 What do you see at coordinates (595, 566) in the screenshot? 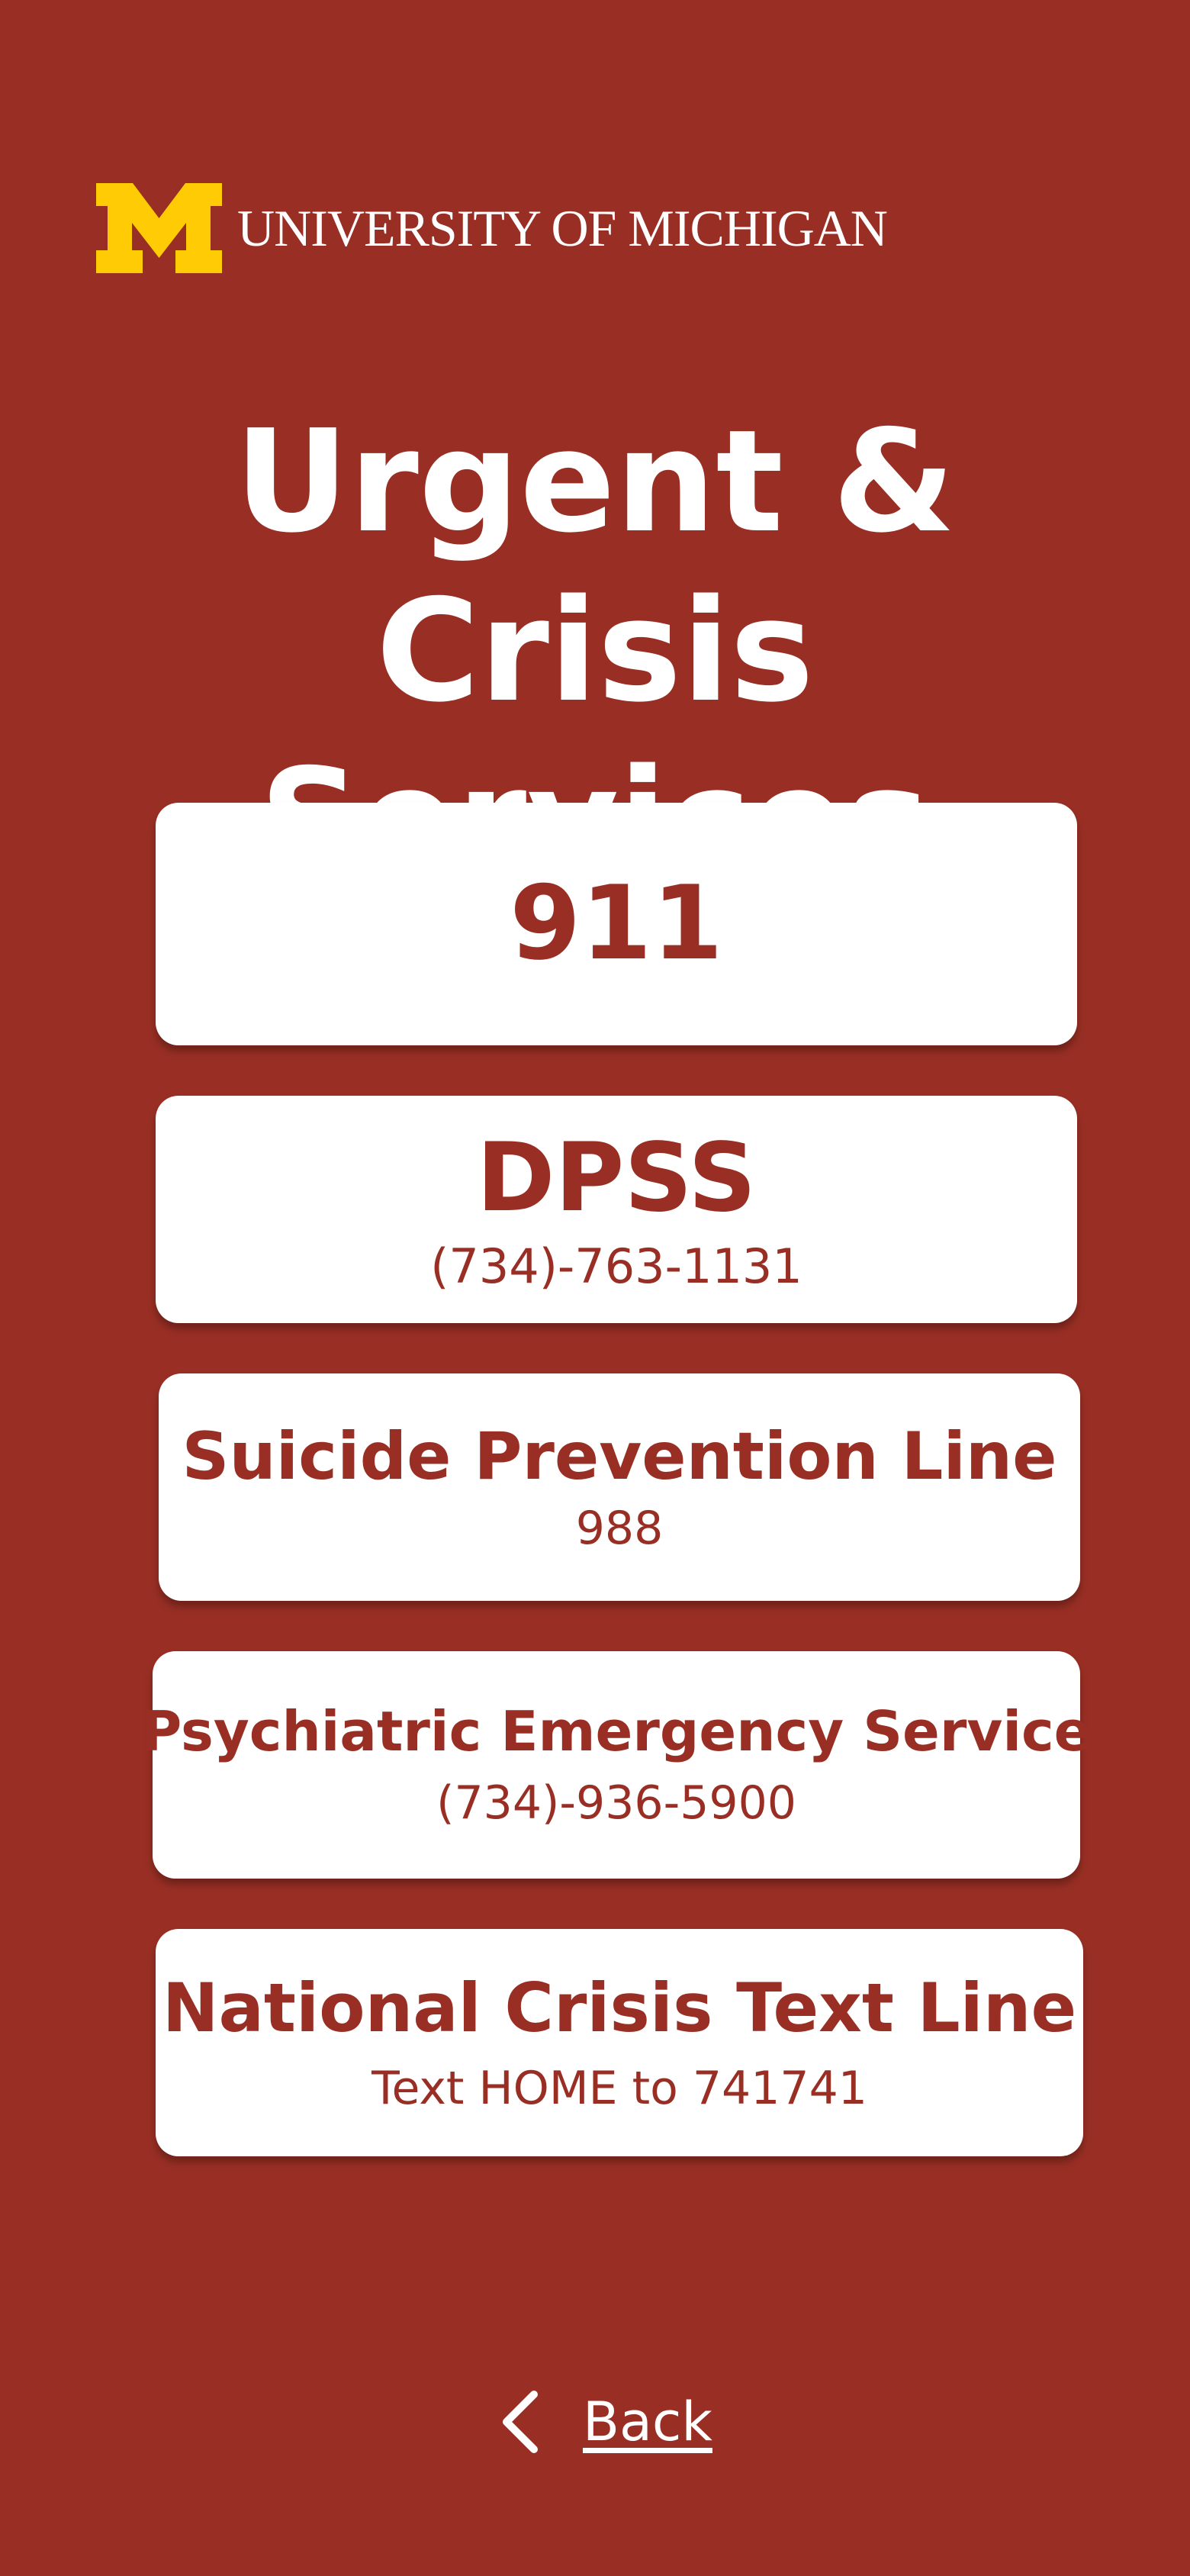
I see `page-title-line-1: Urgent & Crisis` at bounding box center [595, 566].